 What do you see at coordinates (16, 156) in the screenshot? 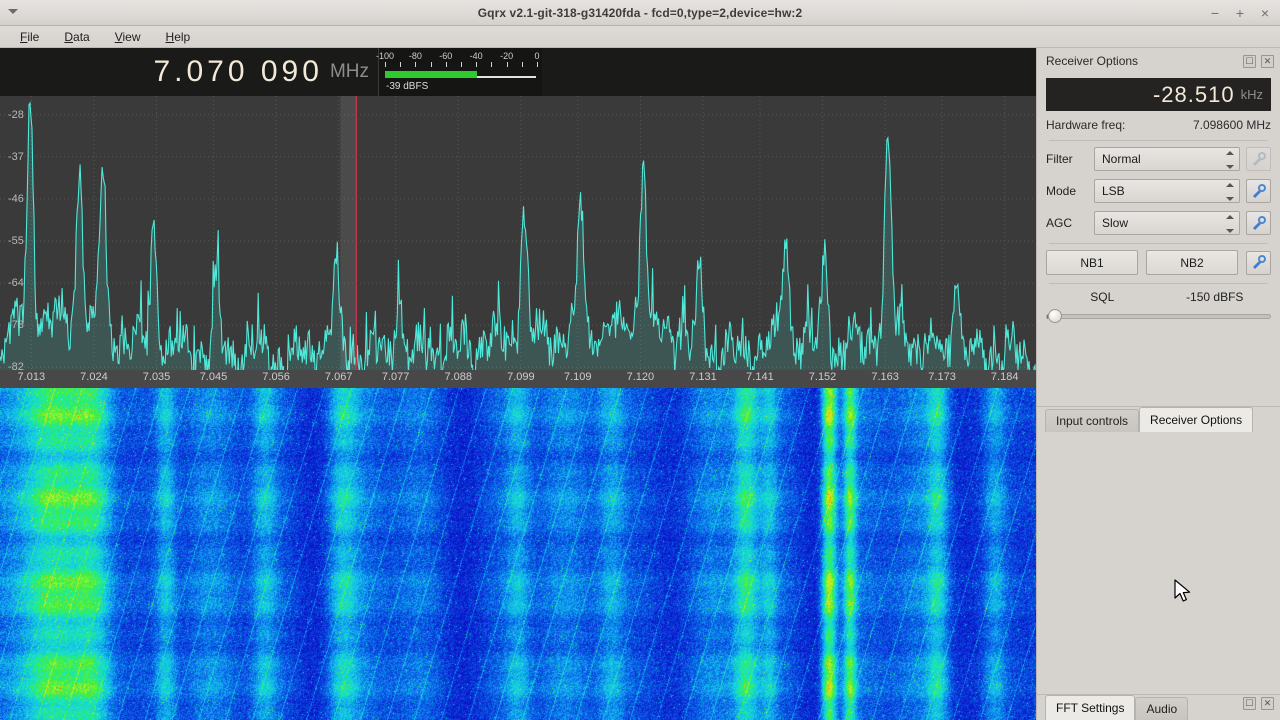
I see `y-tick-label: -37` at bounding box center [16, 156].